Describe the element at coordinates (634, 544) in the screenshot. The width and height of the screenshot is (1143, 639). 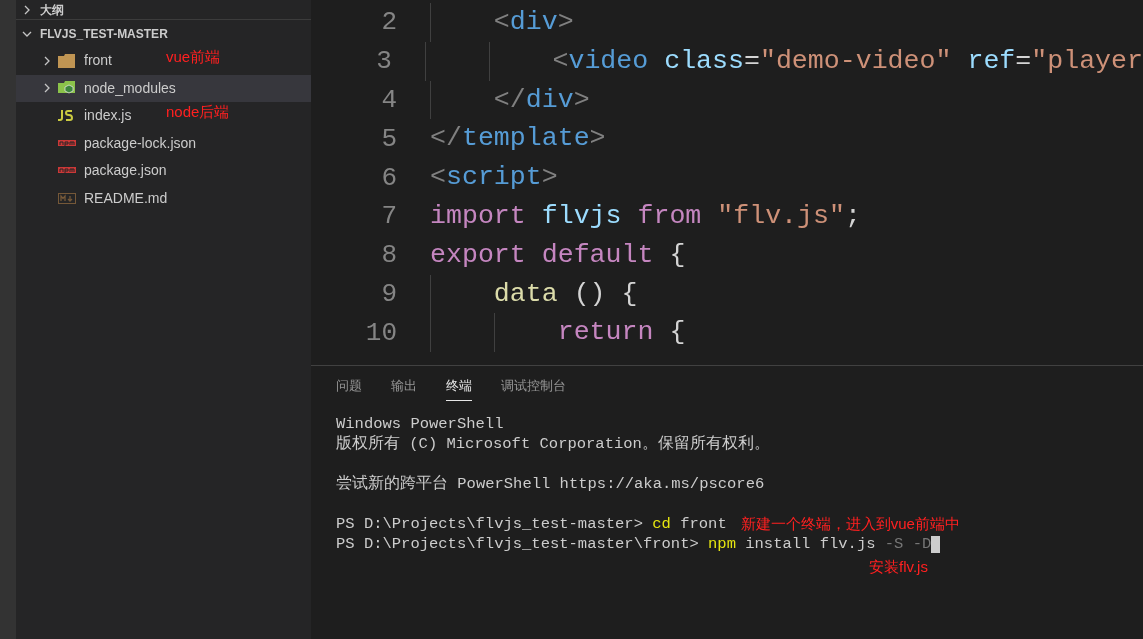
I see `terminal-line: PS D:\Projects\flvjs_test-master\front> npm install flv.js -S -D` at that location.